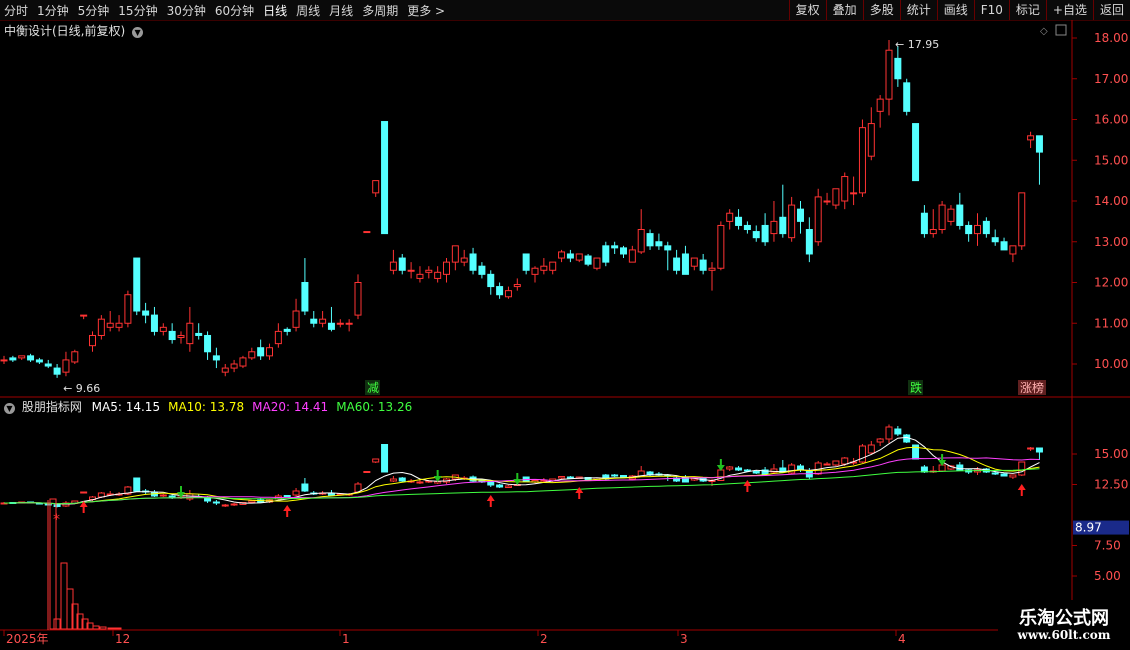 The image size is (1130, 650). Describe the element at coordinates (16, 11) in the screenshot. I see `period-tab: 分时` at that location.